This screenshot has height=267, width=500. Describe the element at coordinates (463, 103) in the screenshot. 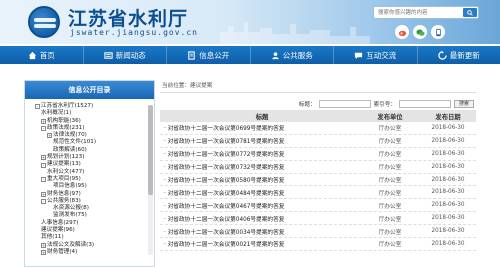

I see `filter-search-button: 搜索` at that location.